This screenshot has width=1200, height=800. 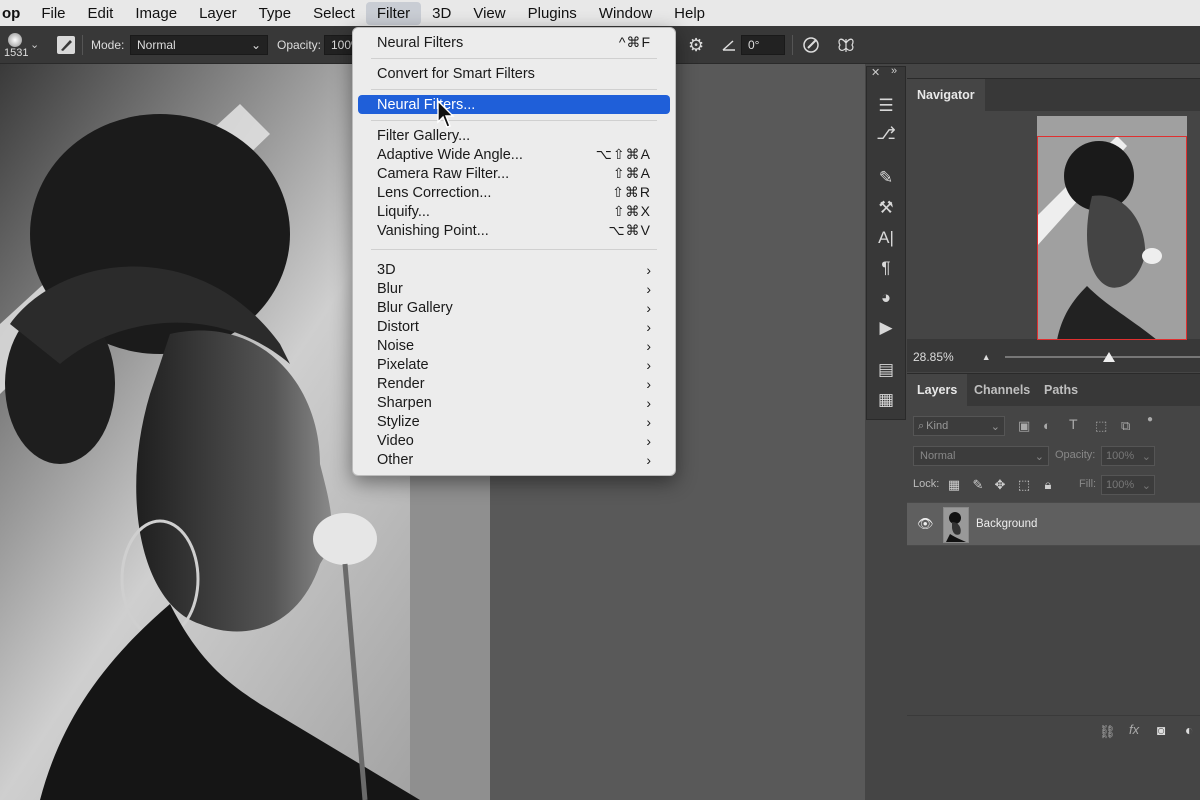 What do you see at coordinates (1000, 484) in the screenshot?
I see `lock-position-icon: ✥` at bounding box center [1000, 484].